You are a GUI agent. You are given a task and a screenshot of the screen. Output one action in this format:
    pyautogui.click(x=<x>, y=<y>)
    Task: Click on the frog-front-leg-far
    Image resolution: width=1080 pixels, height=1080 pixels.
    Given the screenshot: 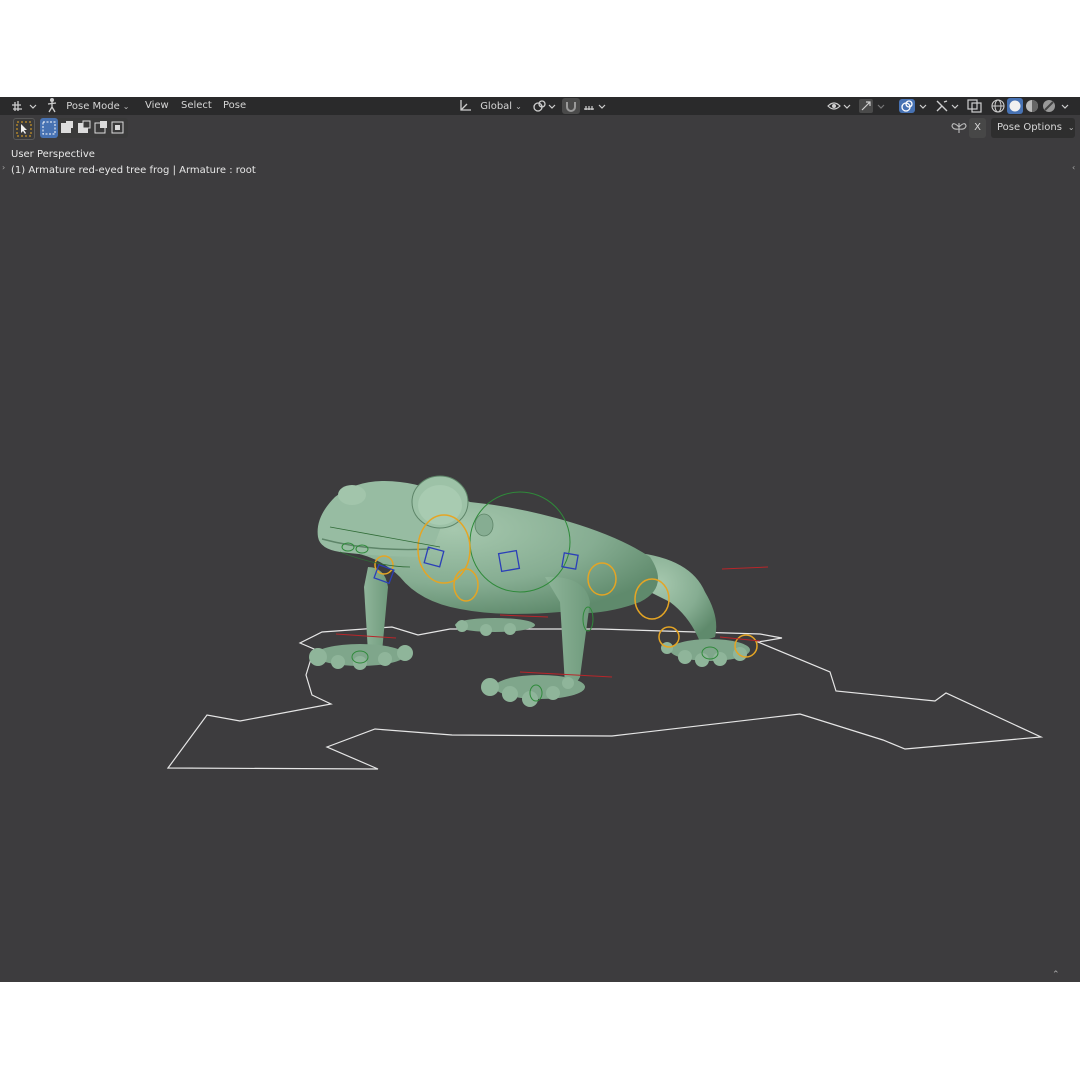 What is the action you would take?
    pyautogui.click(x=361, y=618)
    